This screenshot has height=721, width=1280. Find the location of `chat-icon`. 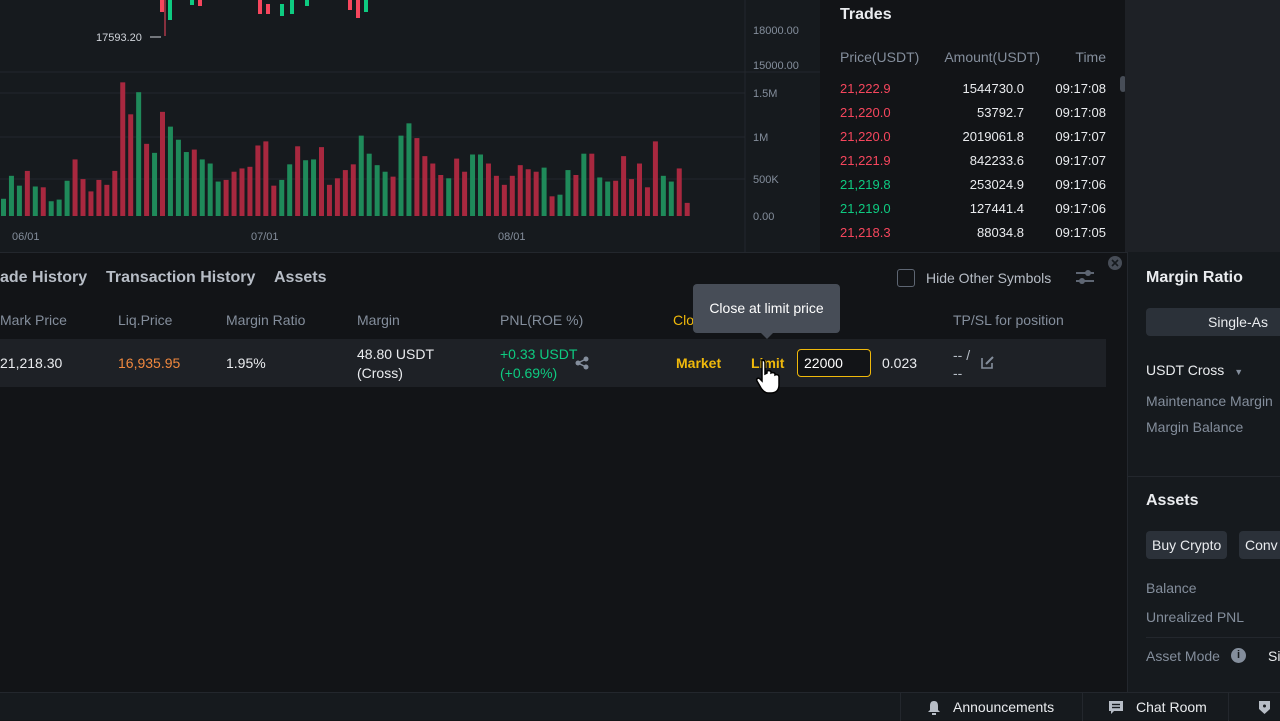

chat-icon is located at coordinates (1116, 707).